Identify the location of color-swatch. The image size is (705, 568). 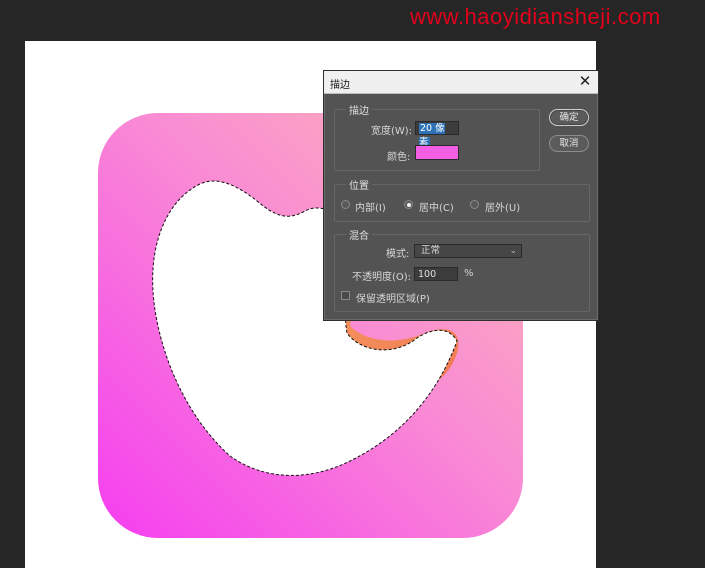
(437, 152).